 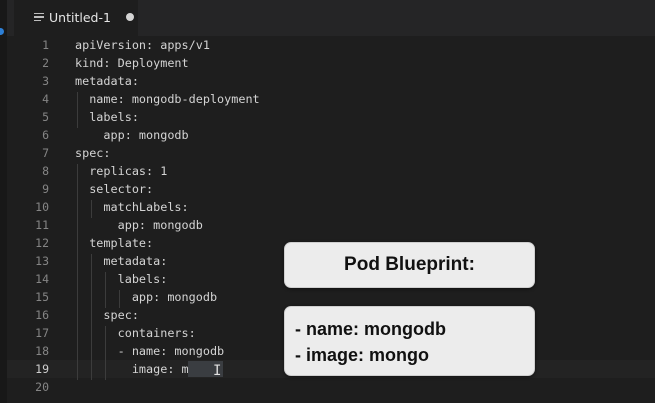 I want to click on callout-title: Pod Blueprint:, so click(x=409, y=264).